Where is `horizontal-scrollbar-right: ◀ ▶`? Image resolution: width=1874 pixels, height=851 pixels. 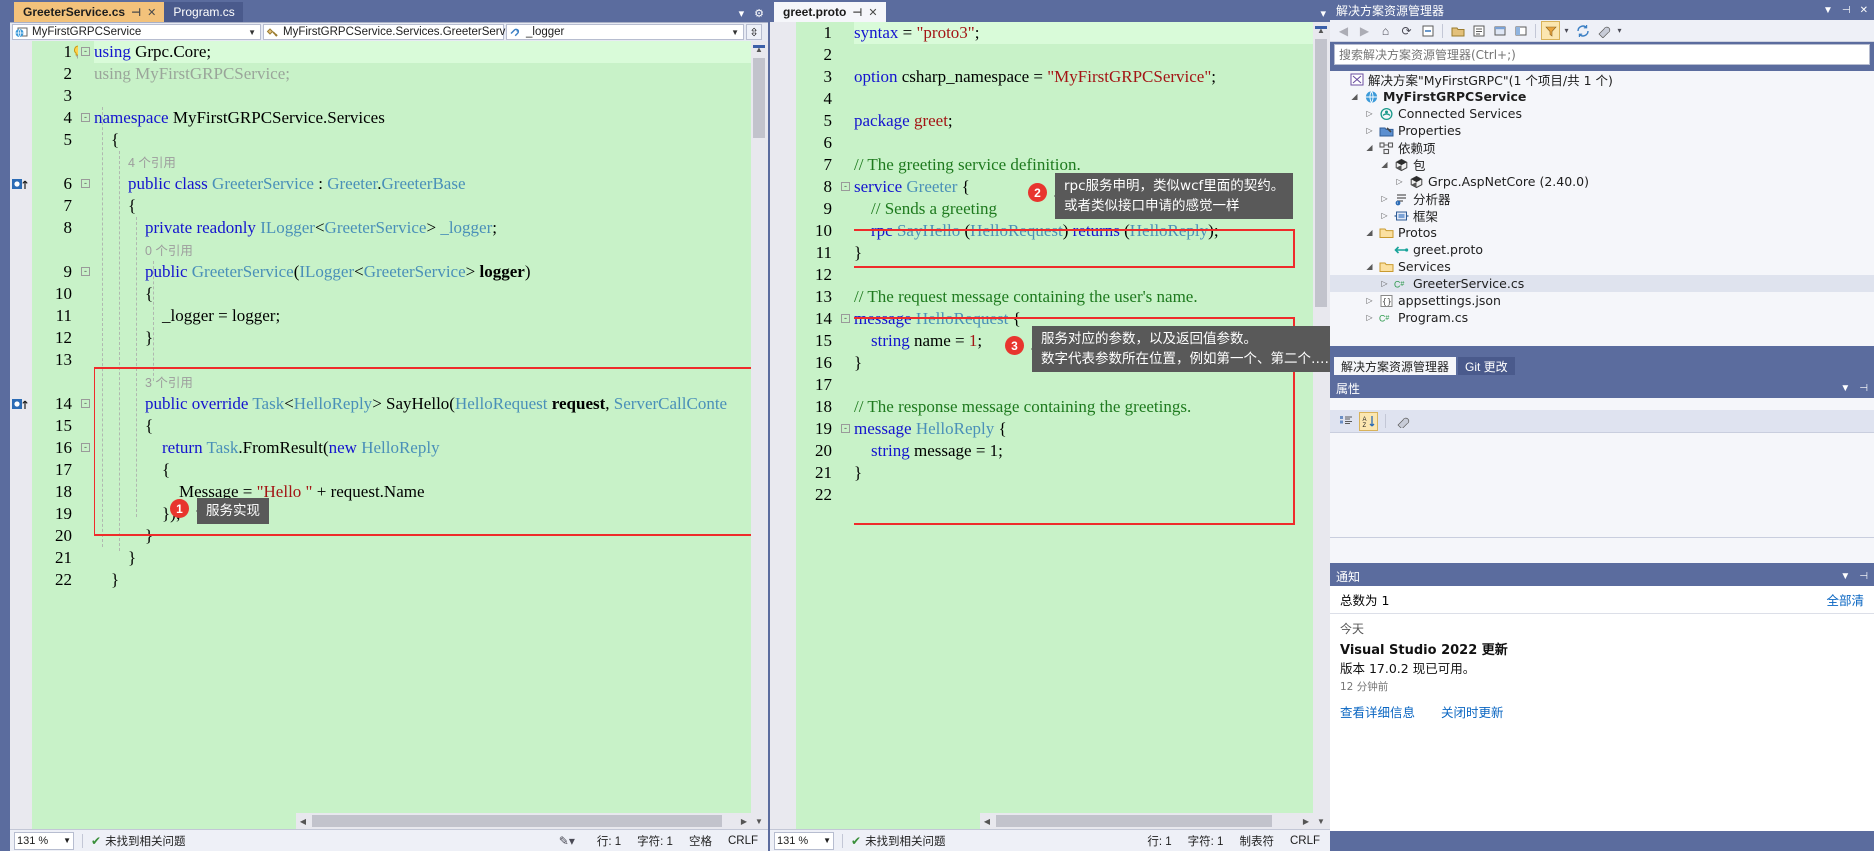
horizontal-scrollbar-right: ◀ ▶ is located at coordinates (1146, 821).